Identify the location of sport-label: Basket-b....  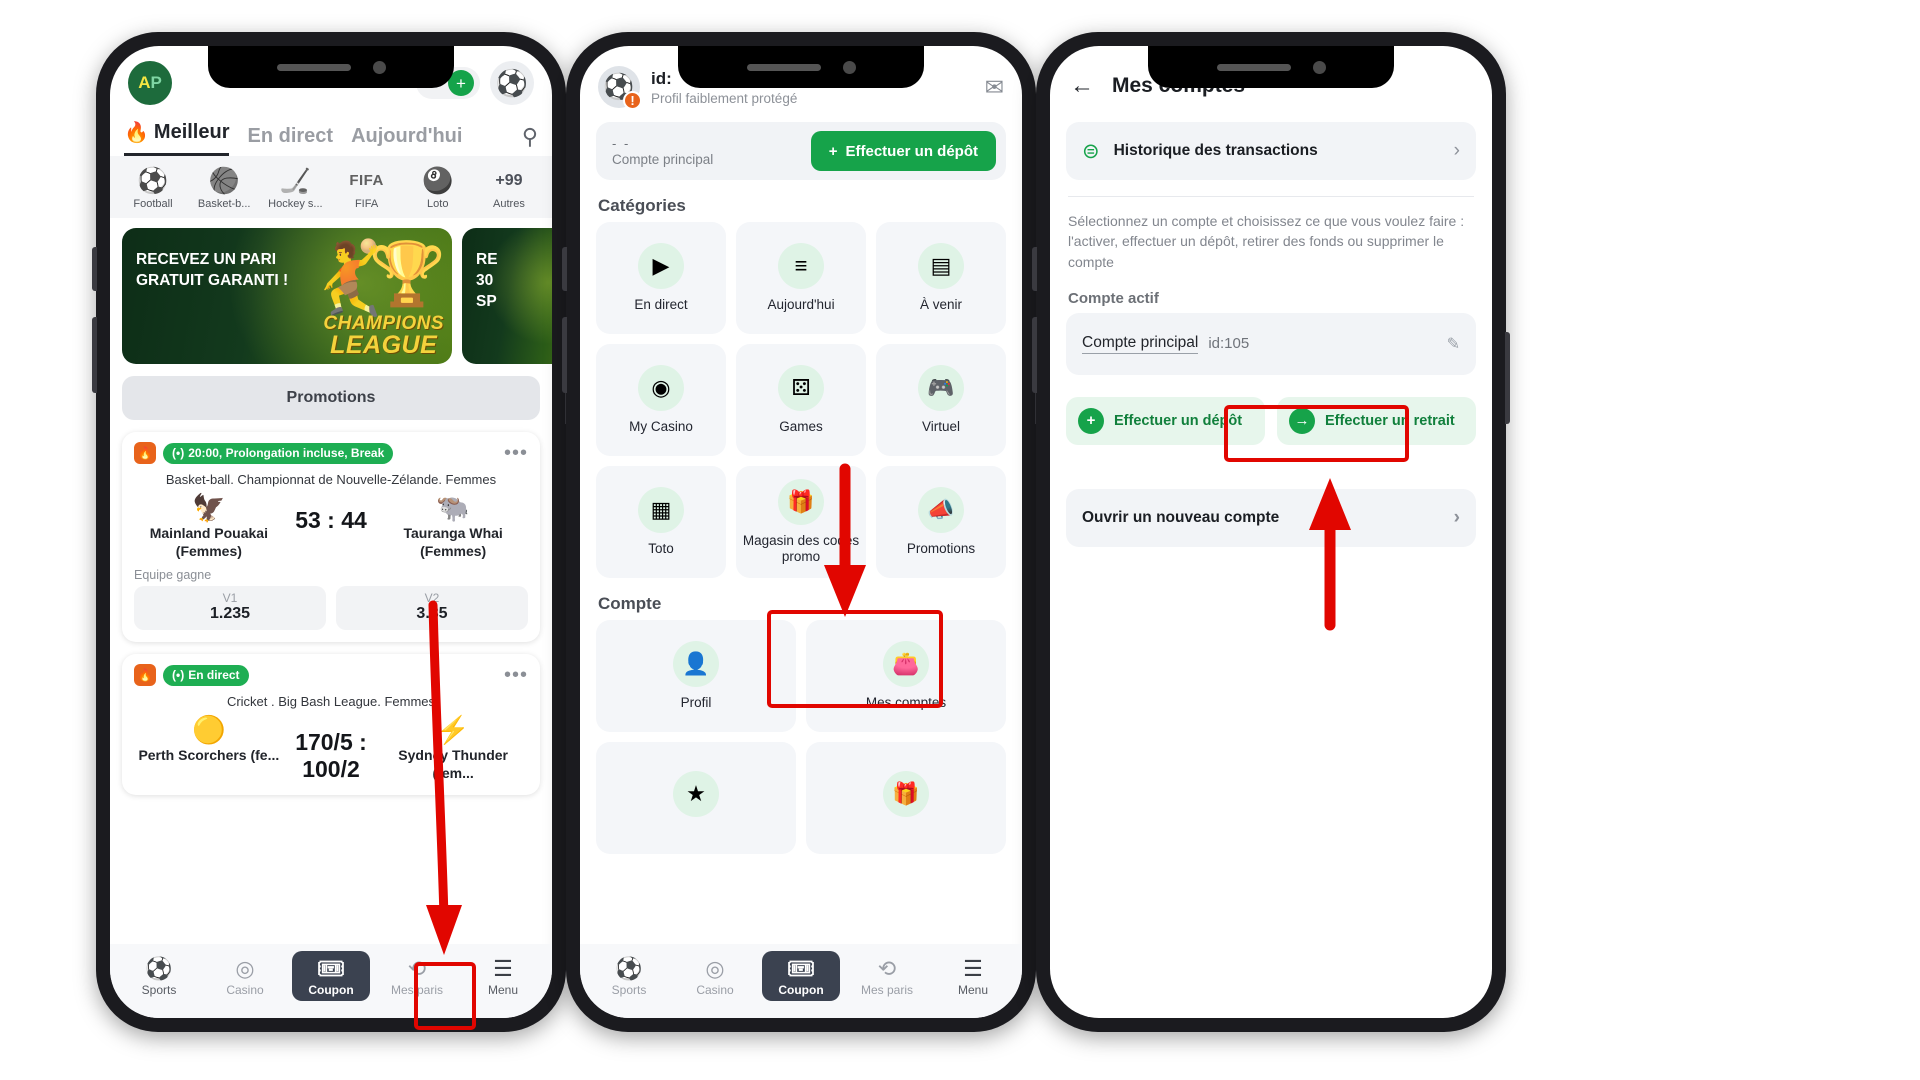
(224, 204).